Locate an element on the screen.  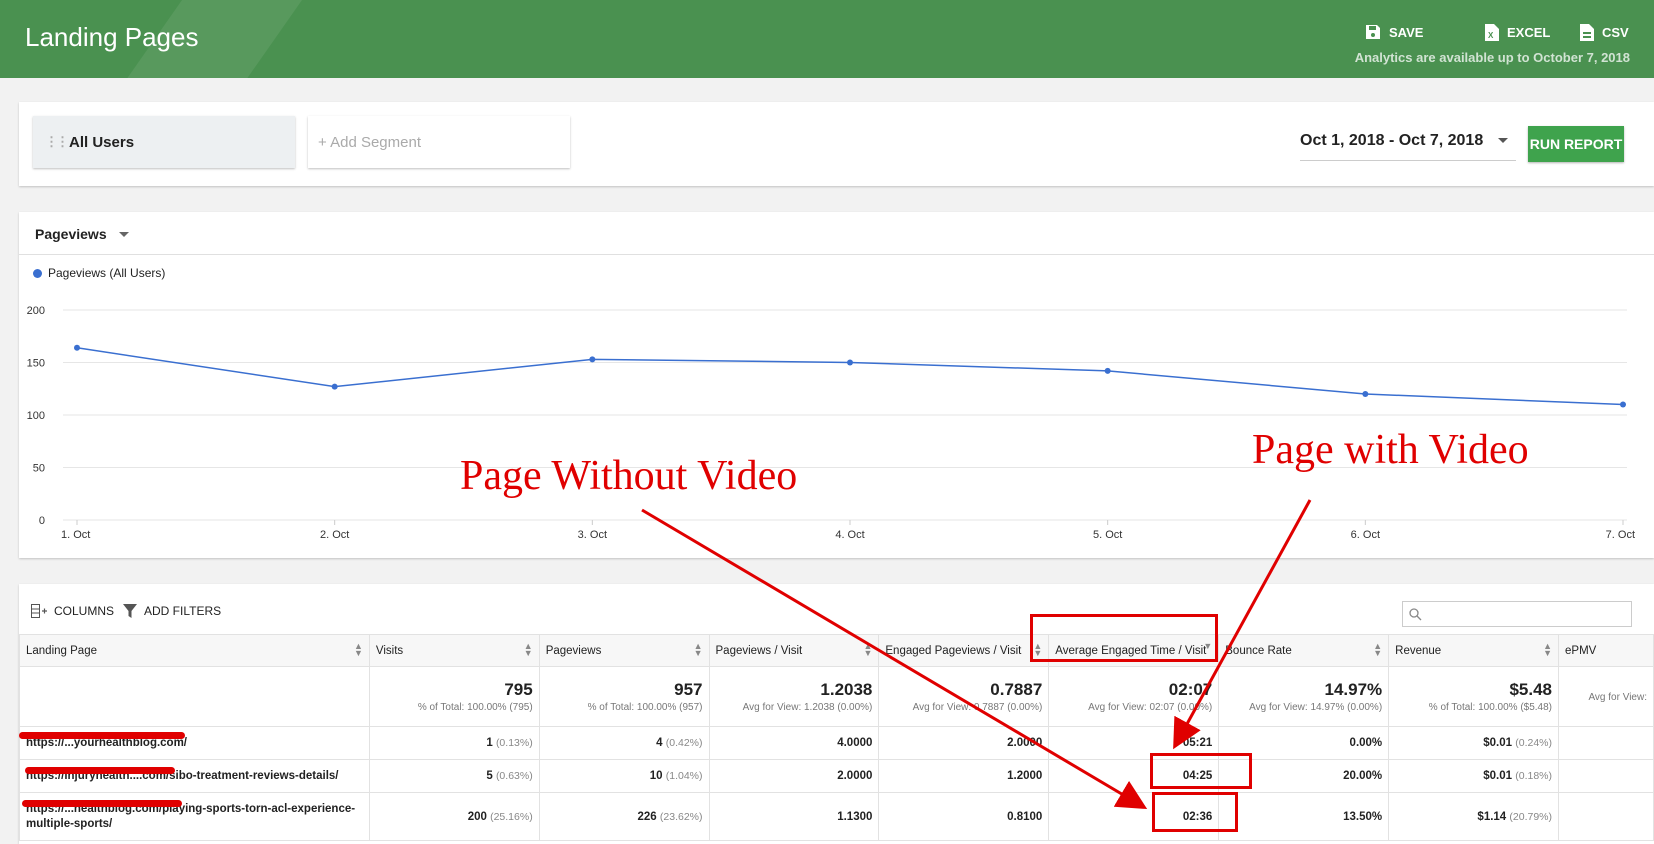
annotation-arrows is located at coordinates (976, 654).